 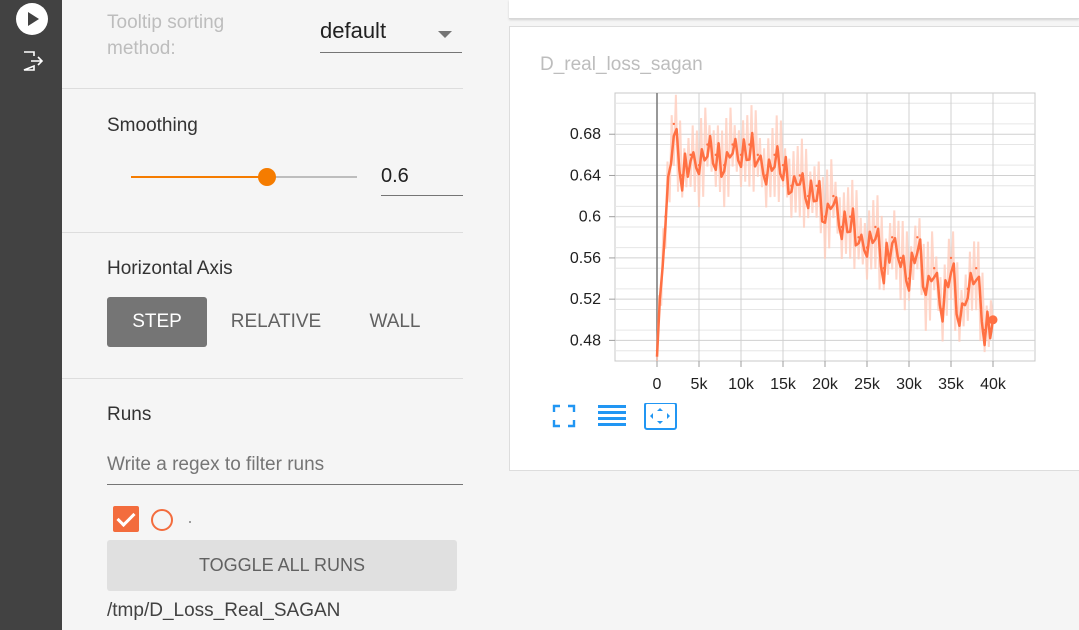 What do you see at coordinates (585, 175) in the screenshot?
I see `y-tick-label: 0.64` at bounding box center [585, 175].